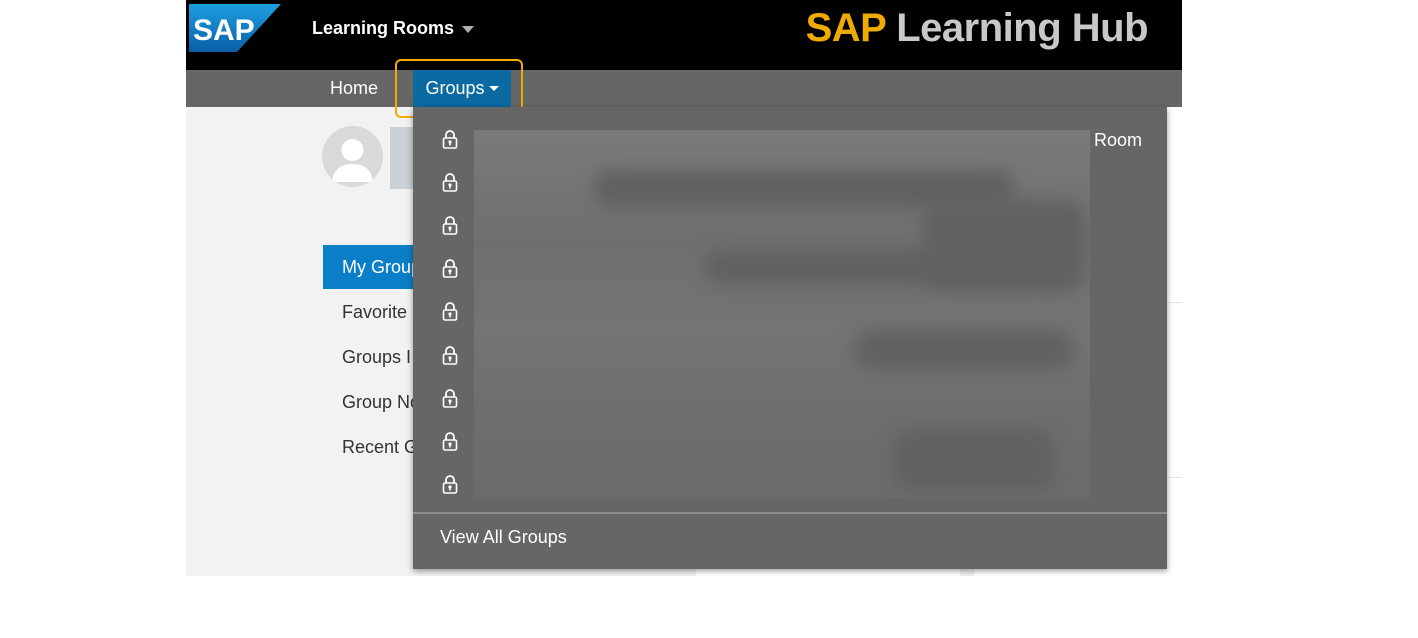 The image size is (1418, 638). Describe the element at coordinates (383, 28) in the screenshot. I see `learning-rooms-label: Learning Rooms` at that location.